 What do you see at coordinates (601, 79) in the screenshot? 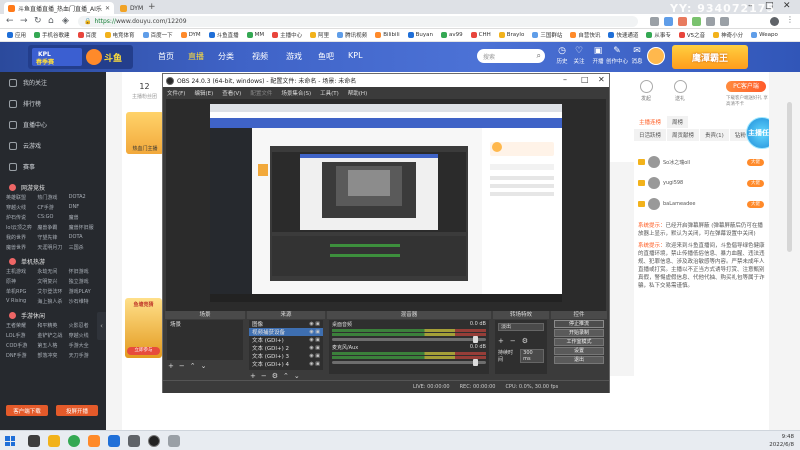
I see `obs-close-icon: ✕` at bounding box center [601, 79].